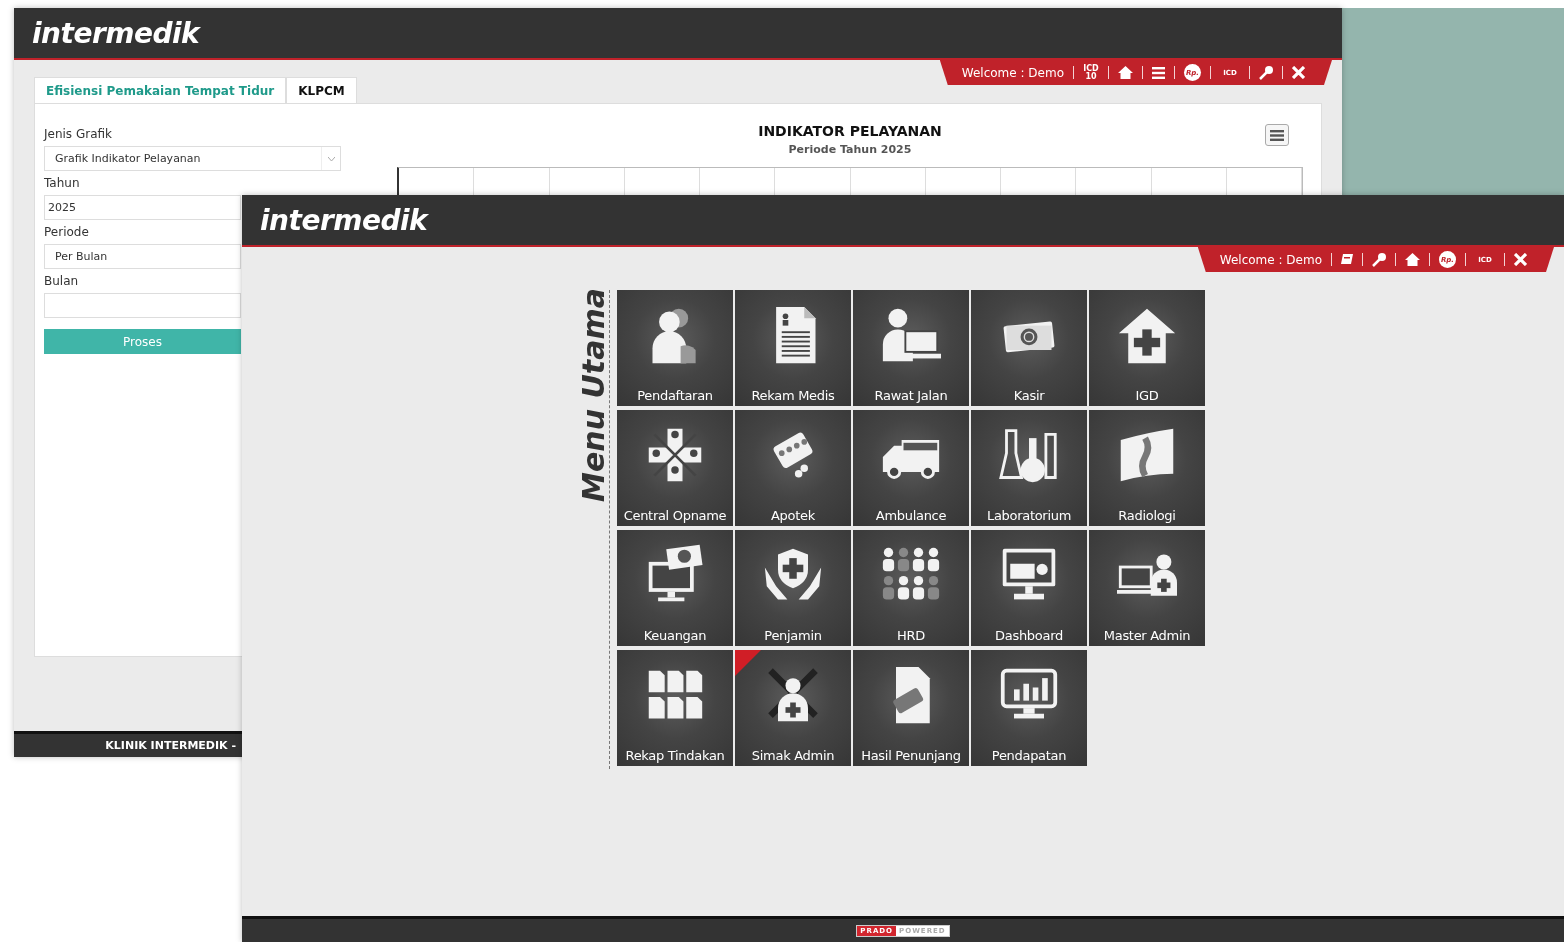 The height and width of the screenshot is (942, 1564). Describe the element at coordinates (1091, 72) in the screenshot. I see `icd-button: ICD 10` at that location.